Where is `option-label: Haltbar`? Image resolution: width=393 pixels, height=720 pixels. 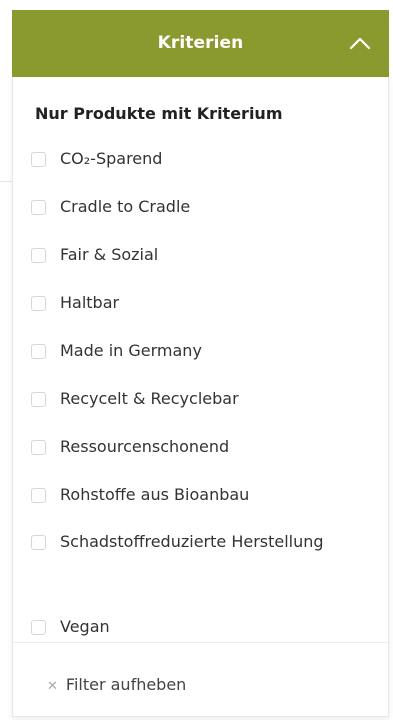
option-label: Haltbar is located at coordinates (90, 302).